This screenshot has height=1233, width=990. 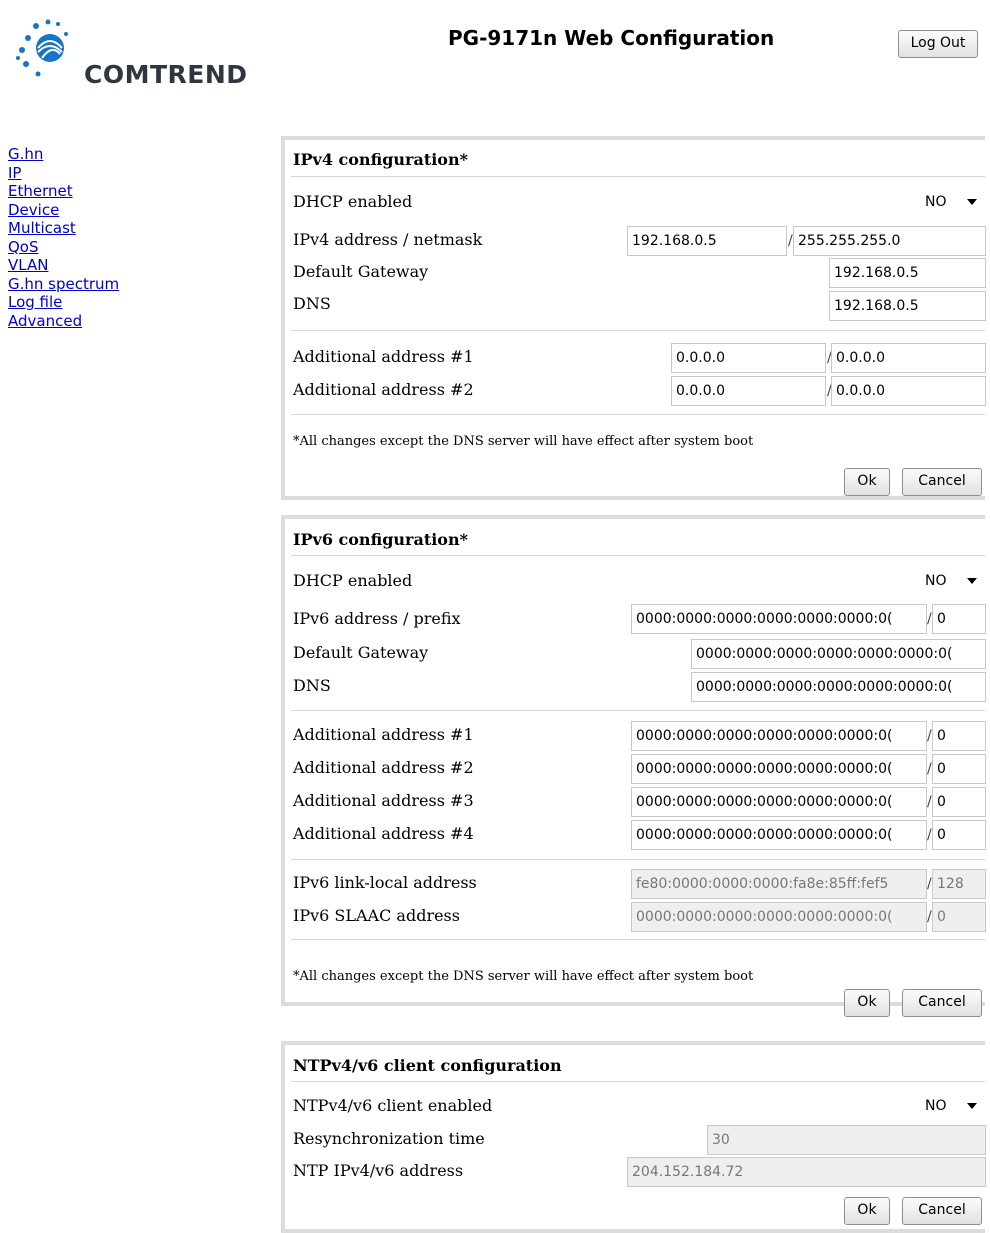 What do you see at coordinates (942, 1211) in the screenshot?
I see `ntp-cancel-button: Cancel` at bounding box center [942, 1211].